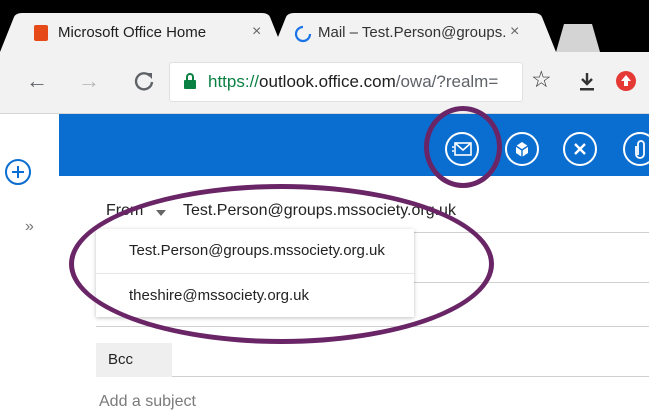 This screenshot has width=649, height=416. Describe the element at coordinates (587, 82) in the screenshot. I see `download-icon` at that location.